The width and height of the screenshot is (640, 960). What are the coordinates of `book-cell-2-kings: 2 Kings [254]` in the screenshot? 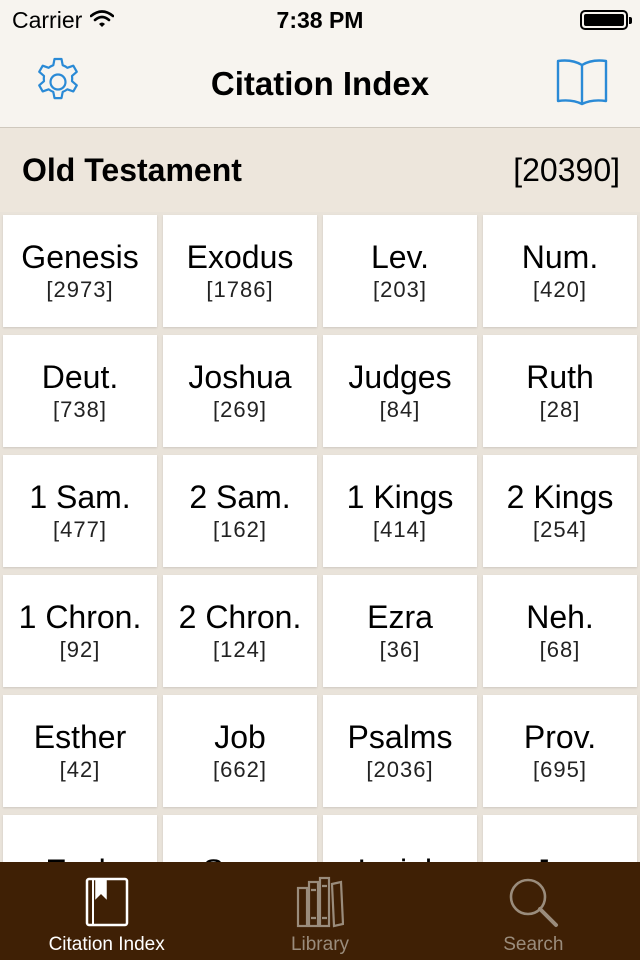 It's located at (560, 511).